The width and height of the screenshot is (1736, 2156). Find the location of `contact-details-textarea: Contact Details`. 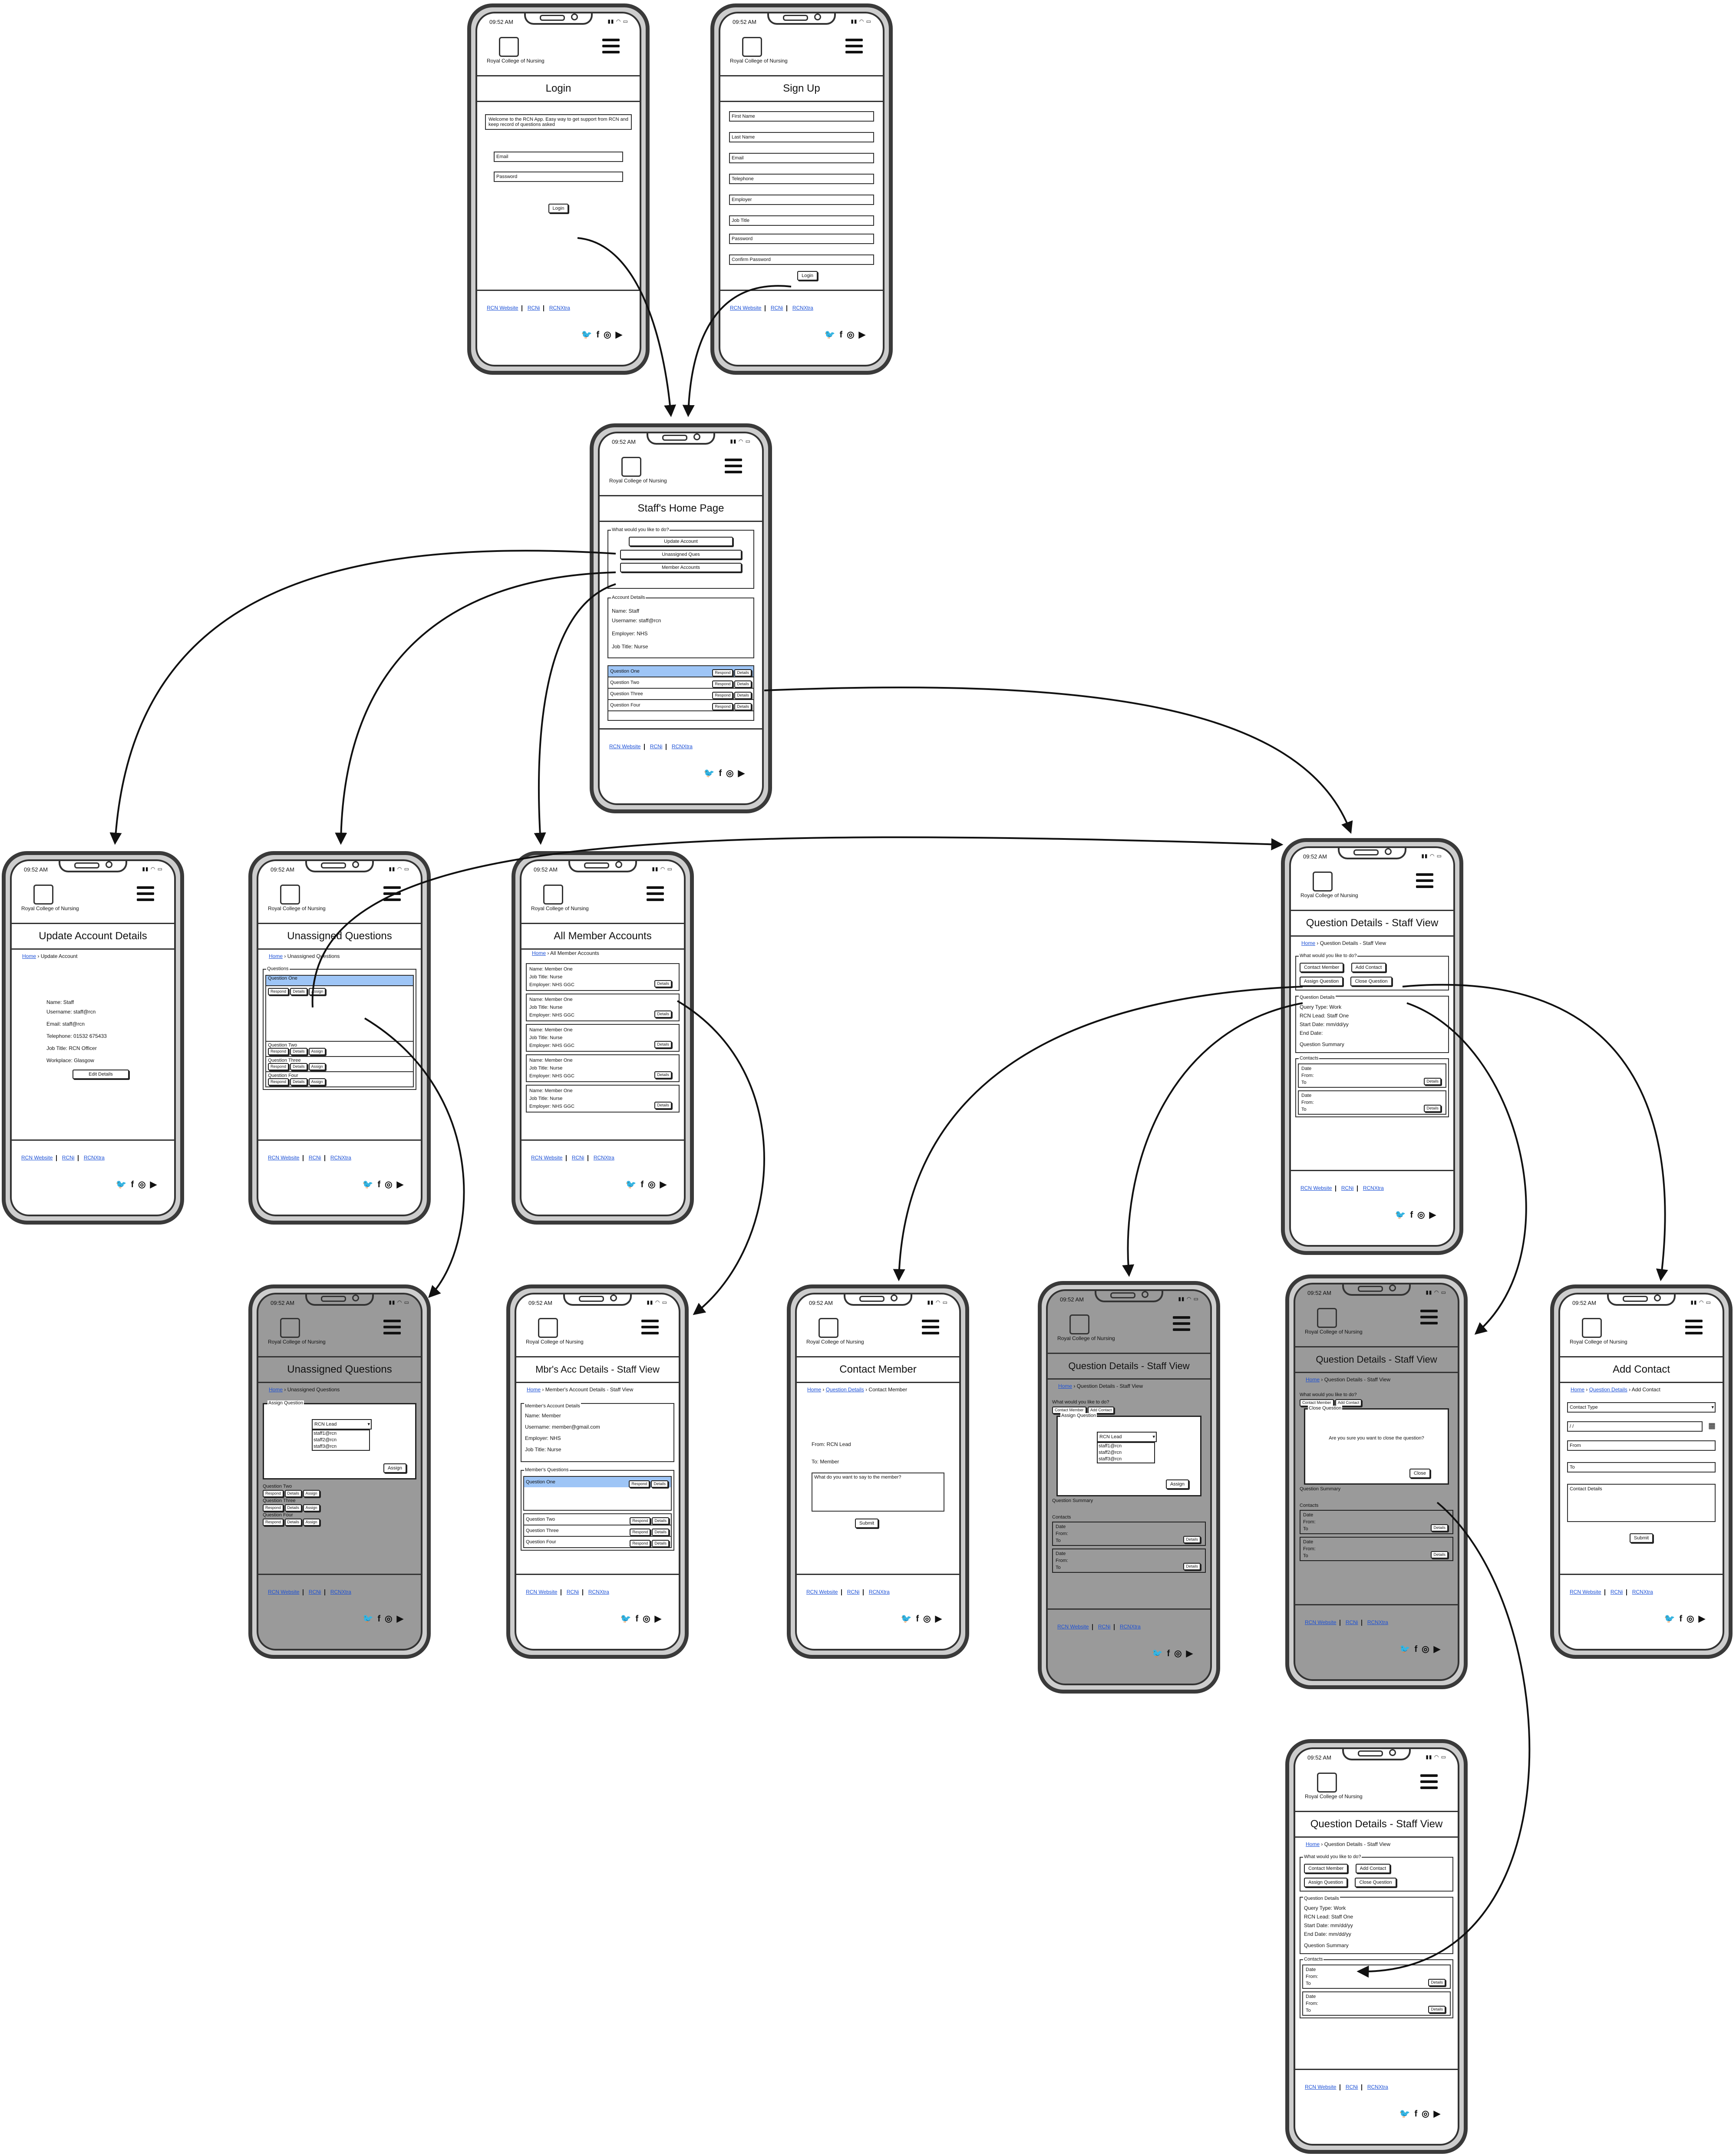

contact-details-textarea: Contact Details is located at coordinates (1641, 1503).